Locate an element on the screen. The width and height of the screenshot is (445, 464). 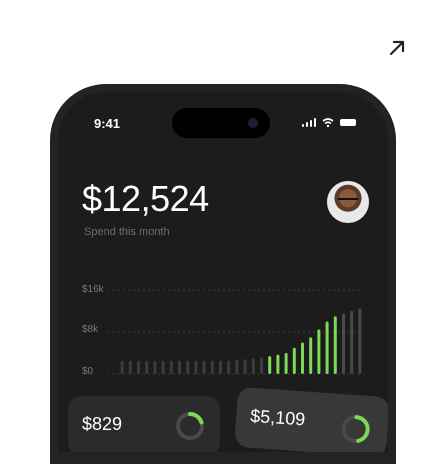
card-value: $5,109 is located at coordinates (277, 417).